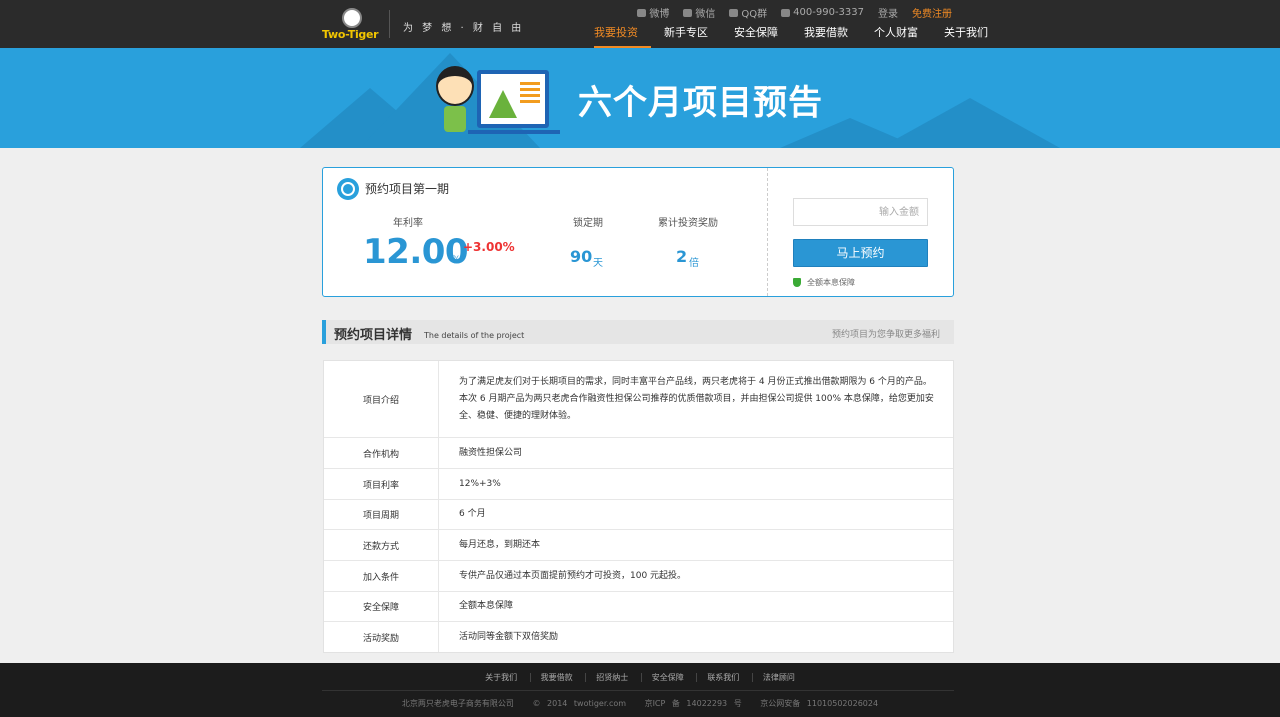 The image size is (1280, 717). I want to click on tiger-icon, so click(352, 18).